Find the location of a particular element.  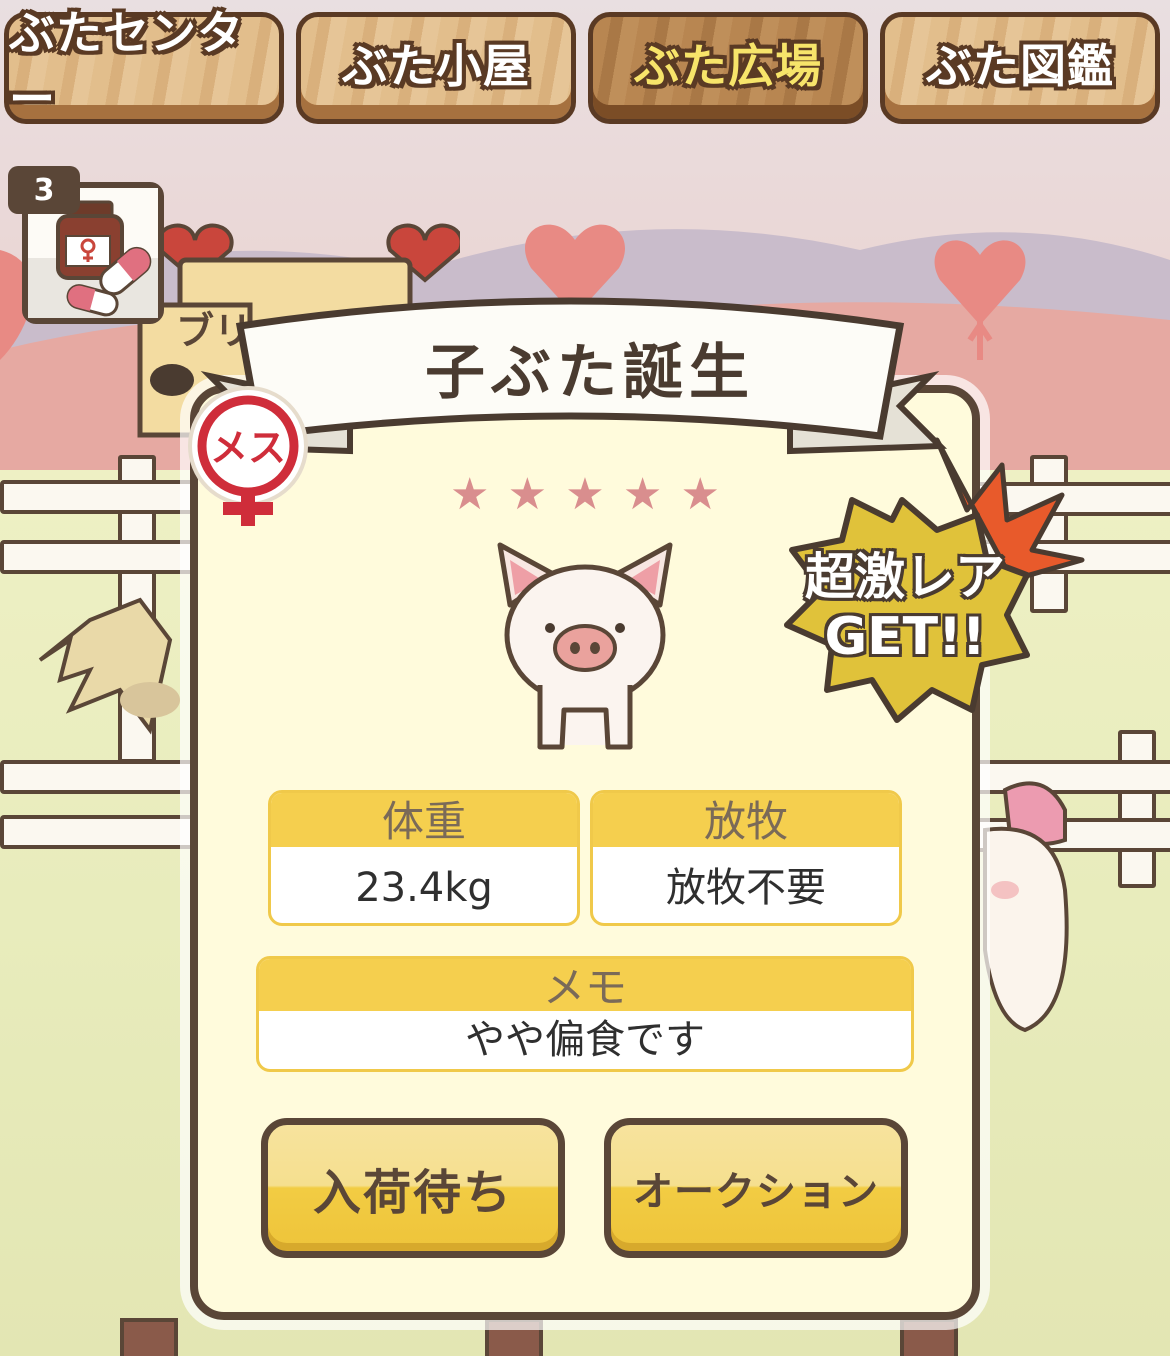

wait-for-stock-button: 入荷待ち is located at coordinates (413, 1188).